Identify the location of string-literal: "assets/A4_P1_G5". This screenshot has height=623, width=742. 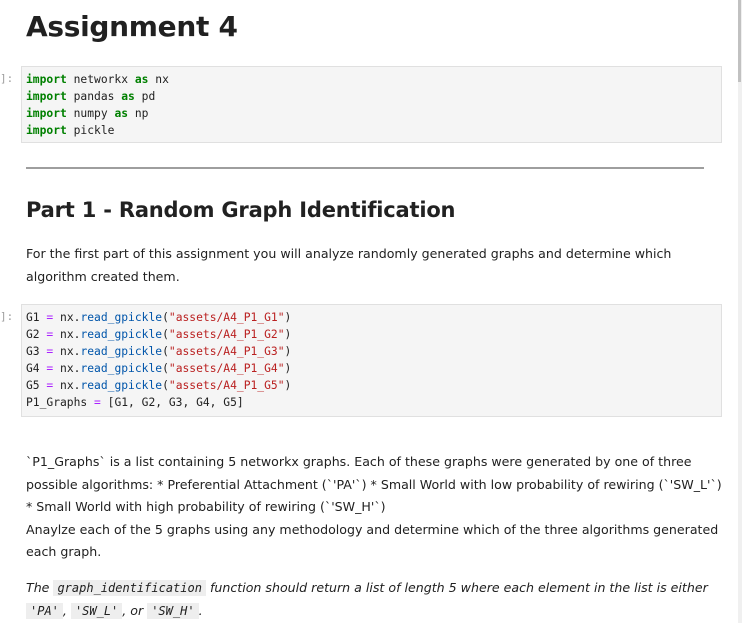
(226, 385).